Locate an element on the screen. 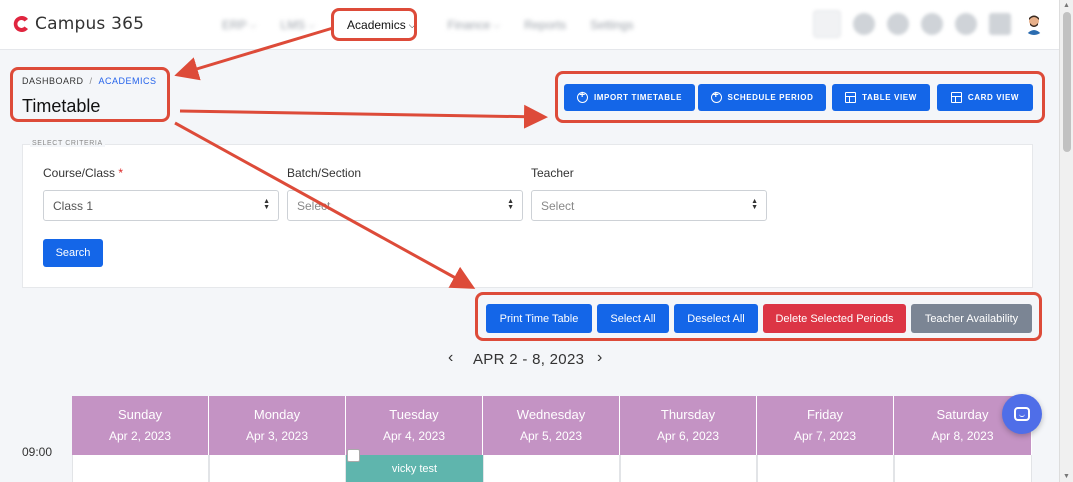 This screenshot has height=482, width=1073. teacher-label: Teacher is located at coordinates (552, 173).